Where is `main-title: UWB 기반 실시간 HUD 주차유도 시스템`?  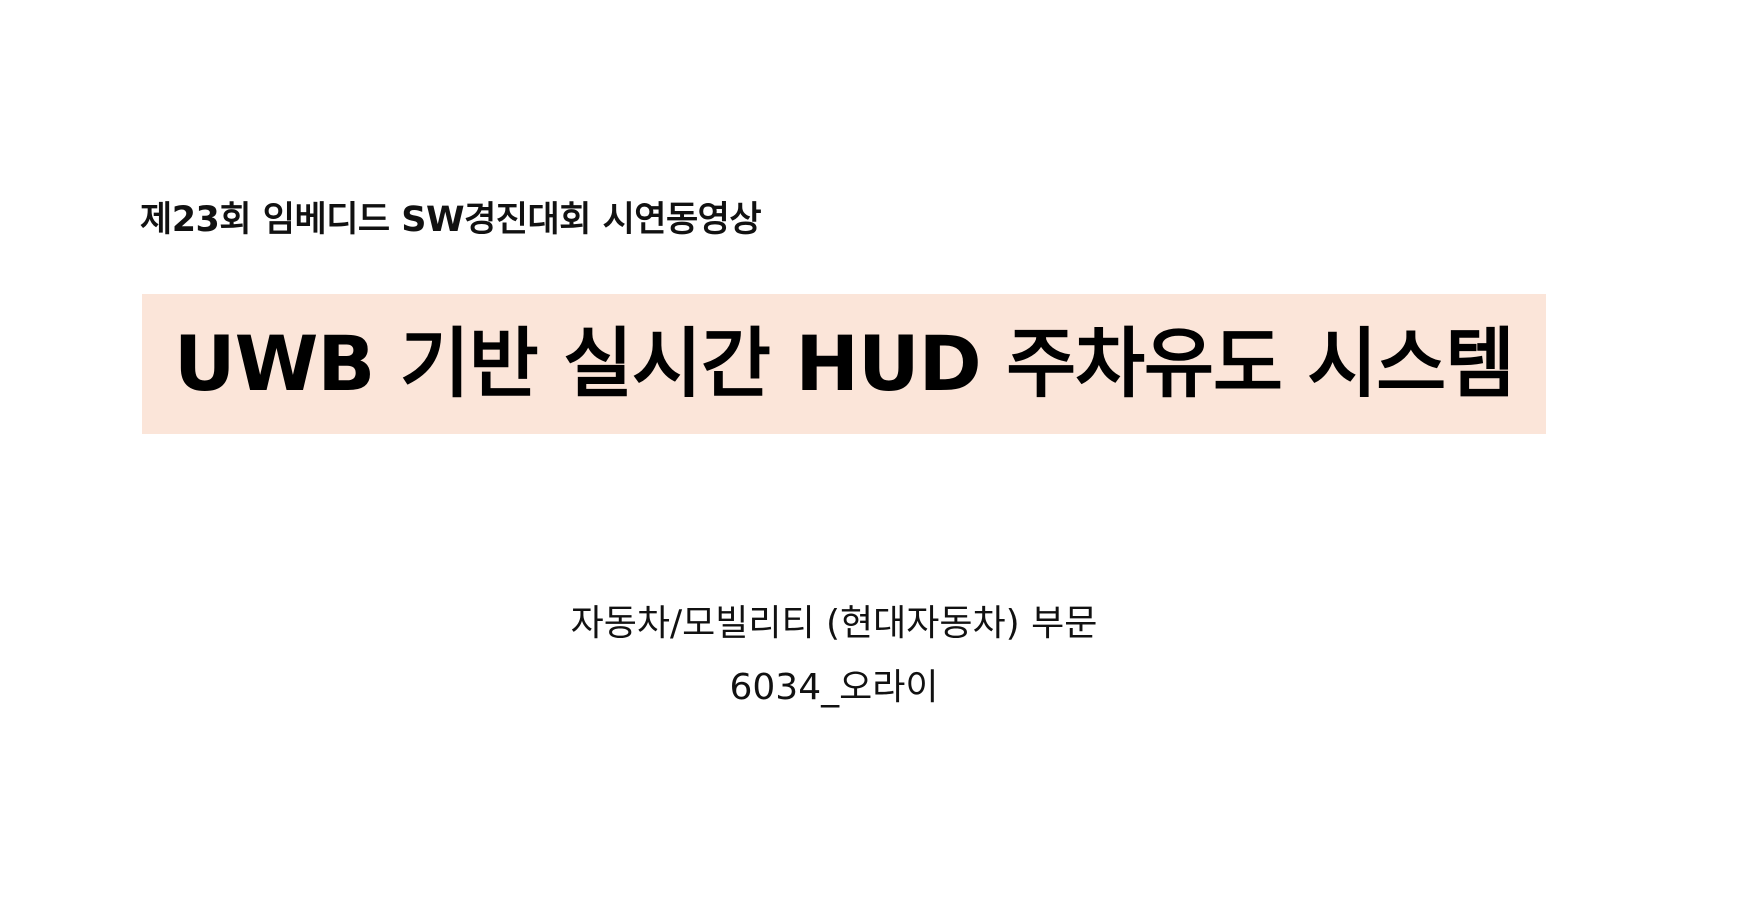
main-title: UWB 기반 실시간 HUD 주차유도 시스템 is located at coordinates (844, 363).